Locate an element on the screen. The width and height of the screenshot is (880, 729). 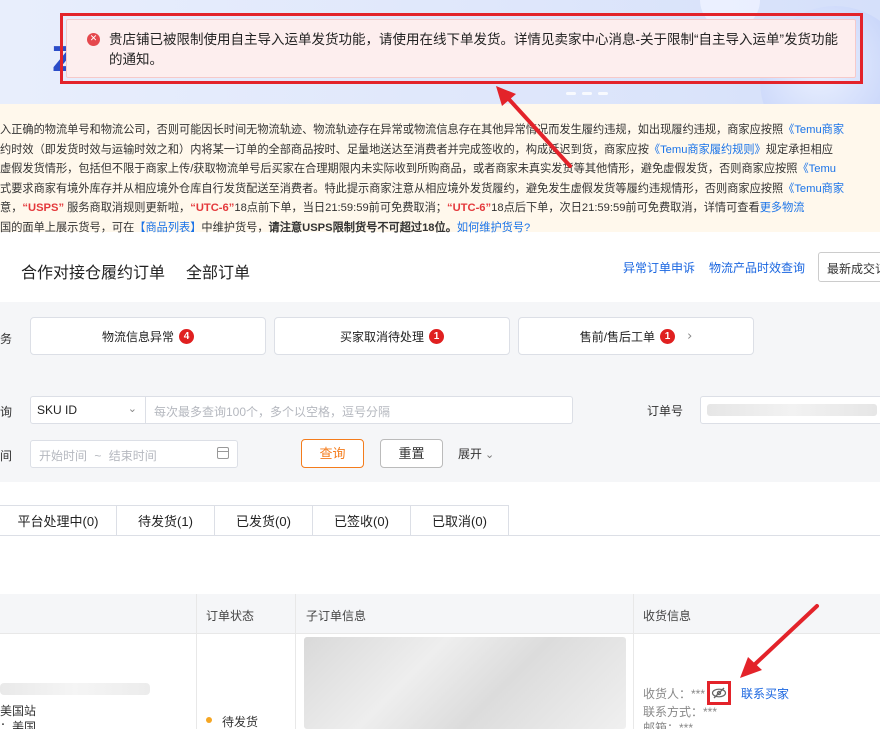
sort-select: 最新成交订 is located at coordinates (849, 267).